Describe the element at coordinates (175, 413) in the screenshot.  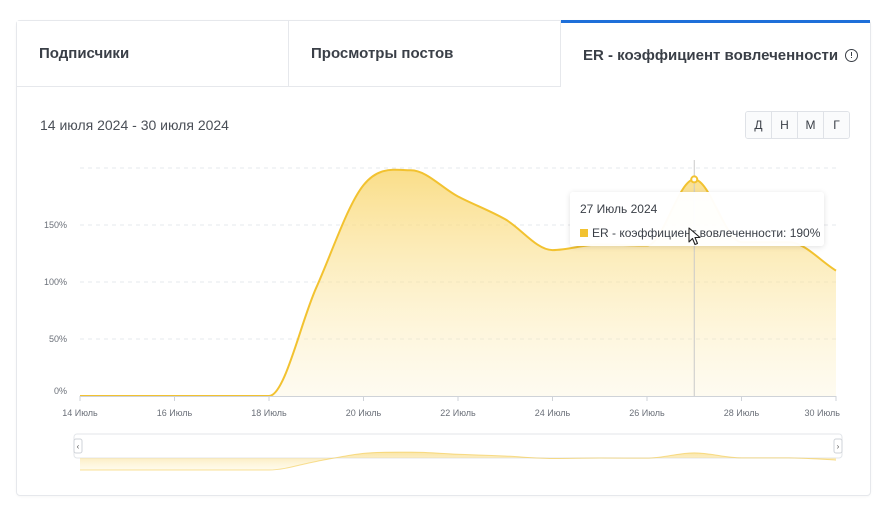
I see `x-tick-label: 16 Июль` at that location.